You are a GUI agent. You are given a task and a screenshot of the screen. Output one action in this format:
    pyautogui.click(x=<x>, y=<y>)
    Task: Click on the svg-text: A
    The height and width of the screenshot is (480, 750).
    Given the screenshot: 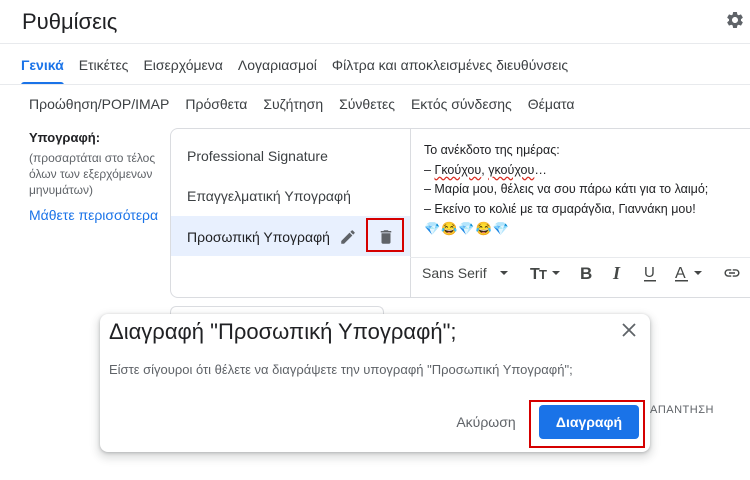 What is the action you would take?
    pyautogui.click(x=680, y=273)
    